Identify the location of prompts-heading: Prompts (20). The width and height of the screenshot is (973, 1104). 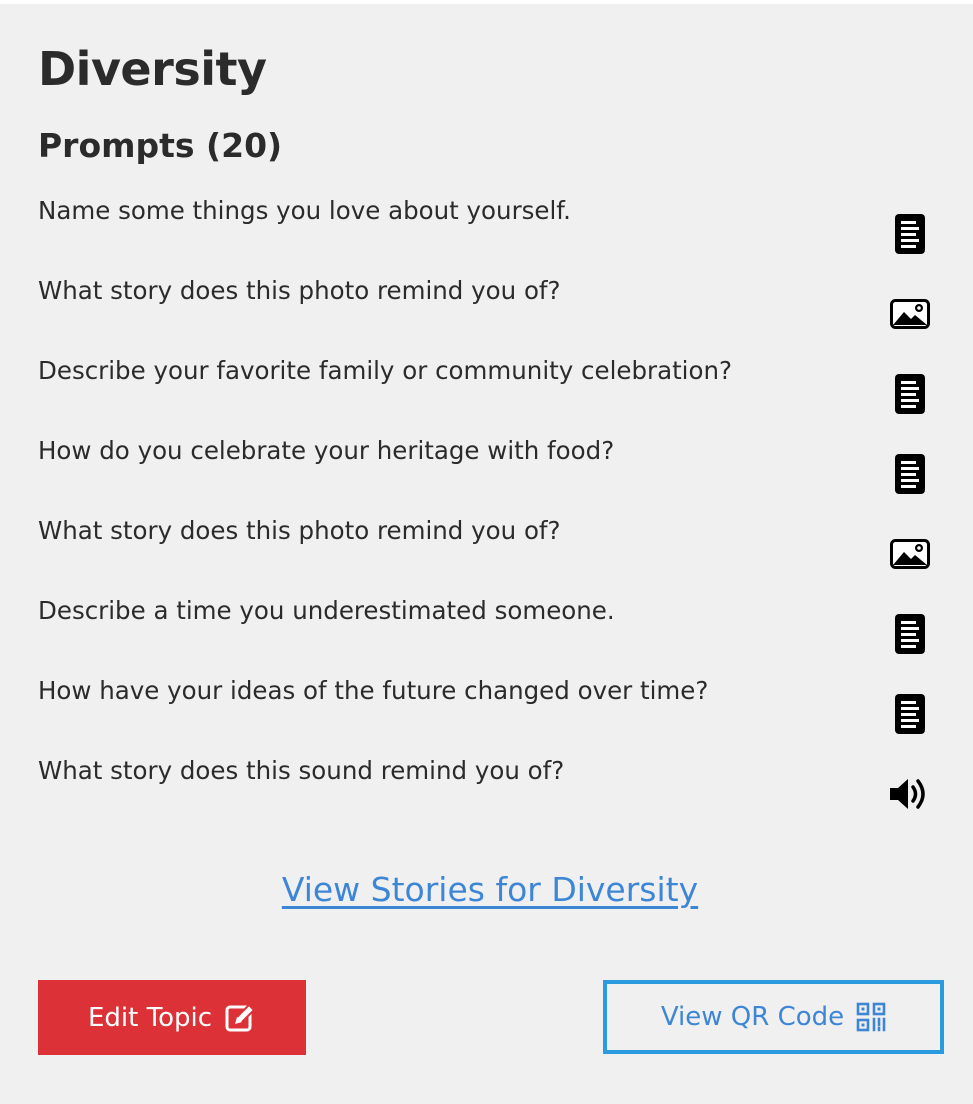
(160, 145).